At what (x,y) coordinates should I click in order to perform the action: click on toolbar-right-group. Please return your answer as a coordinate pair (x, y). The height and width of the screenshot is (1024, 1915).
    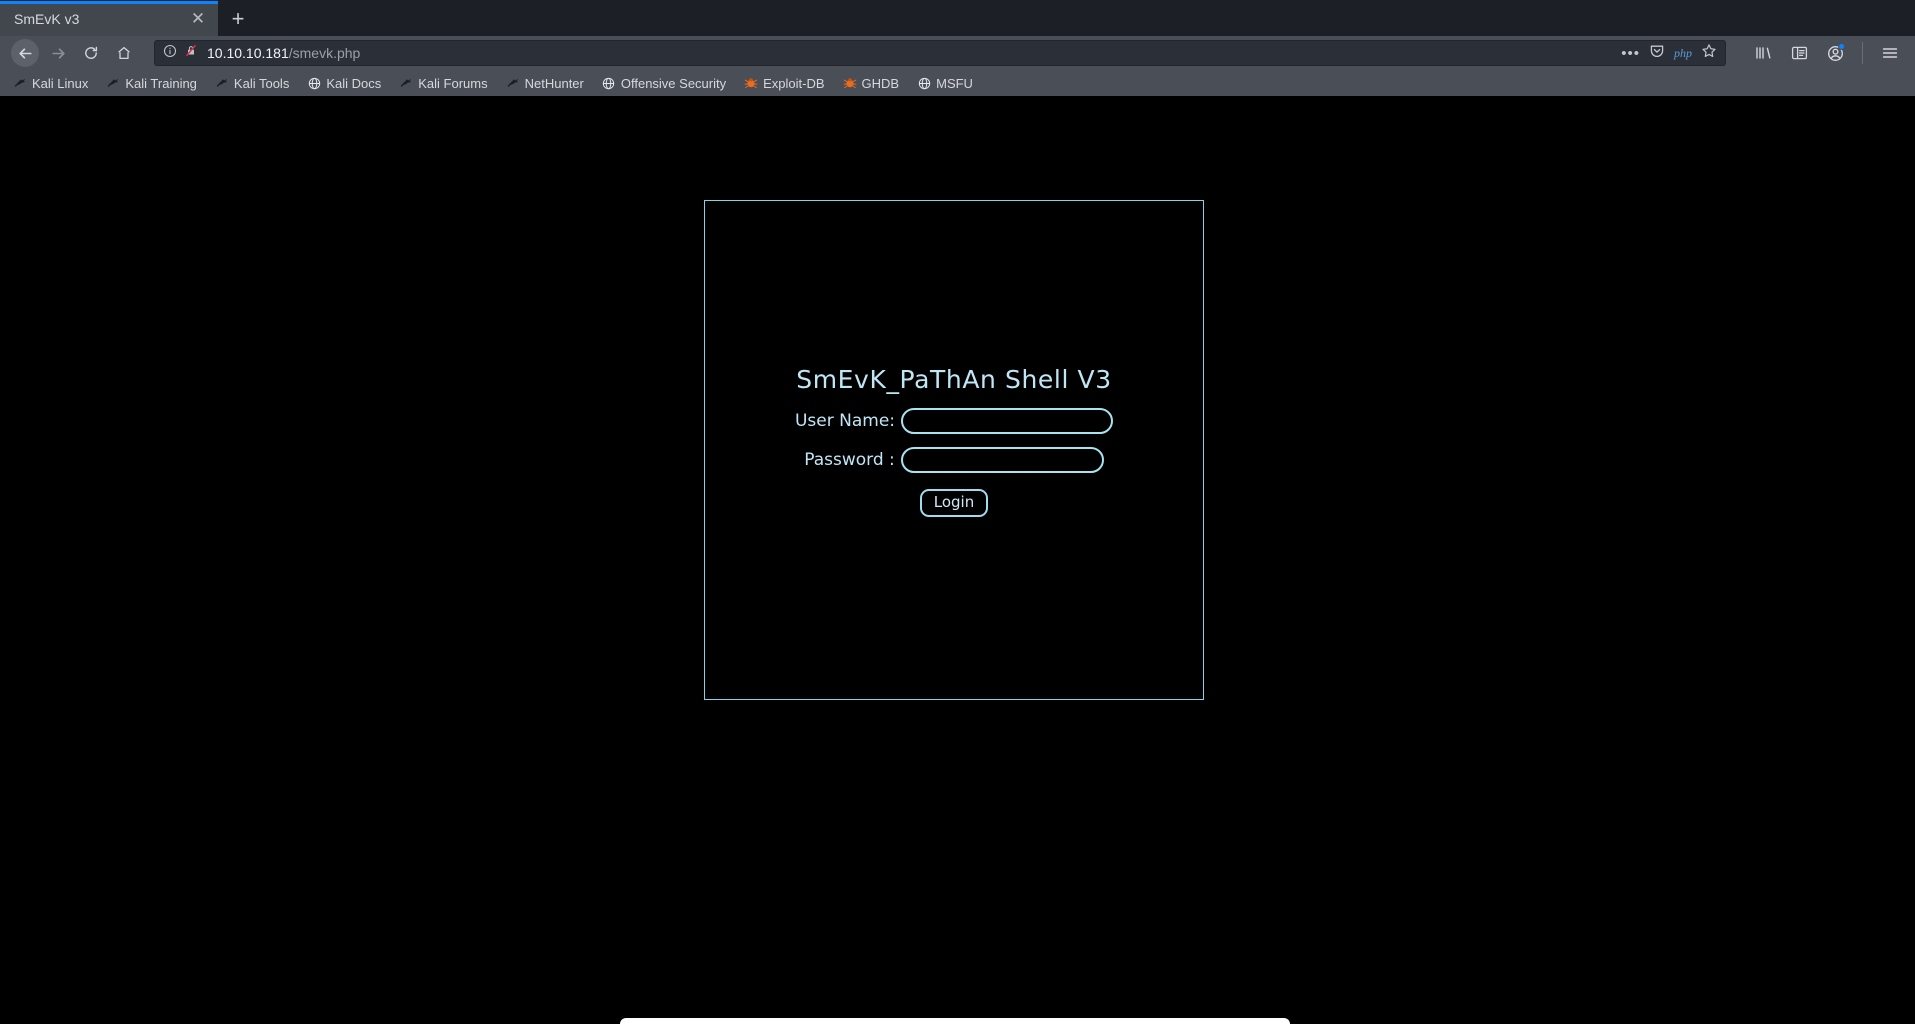
    Looking at the image, I should click on (1819, 53).